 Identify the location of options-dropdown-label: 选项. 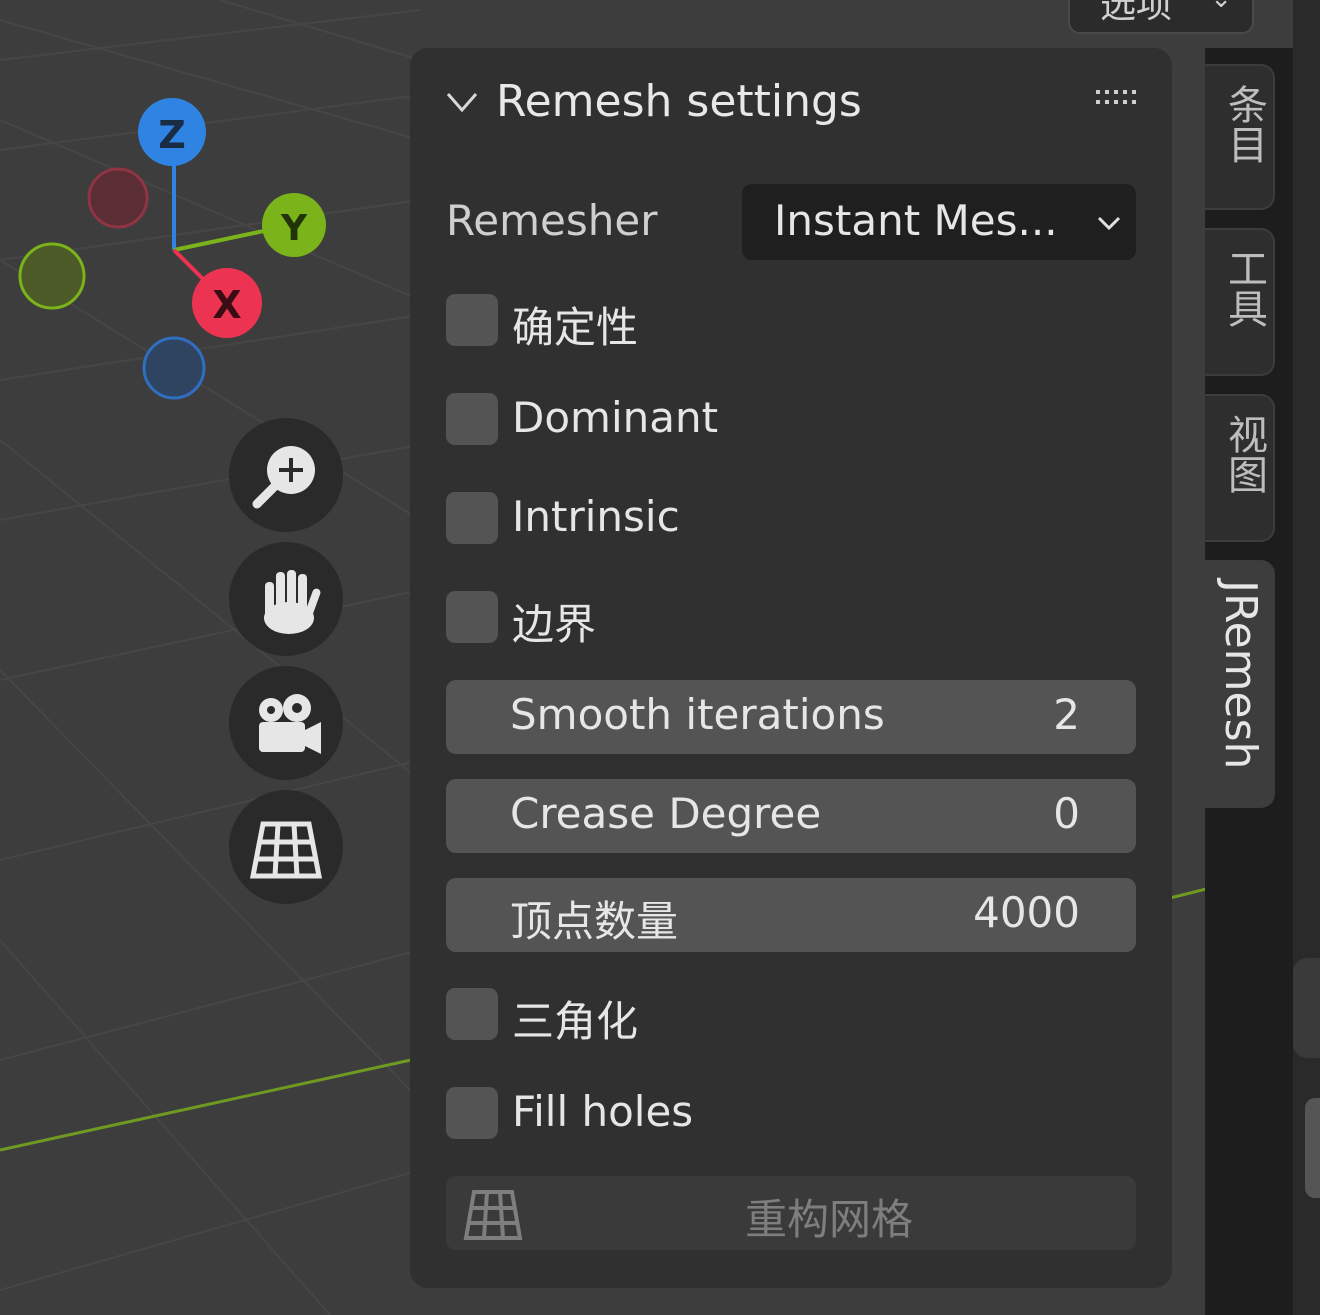
(1136, 13).